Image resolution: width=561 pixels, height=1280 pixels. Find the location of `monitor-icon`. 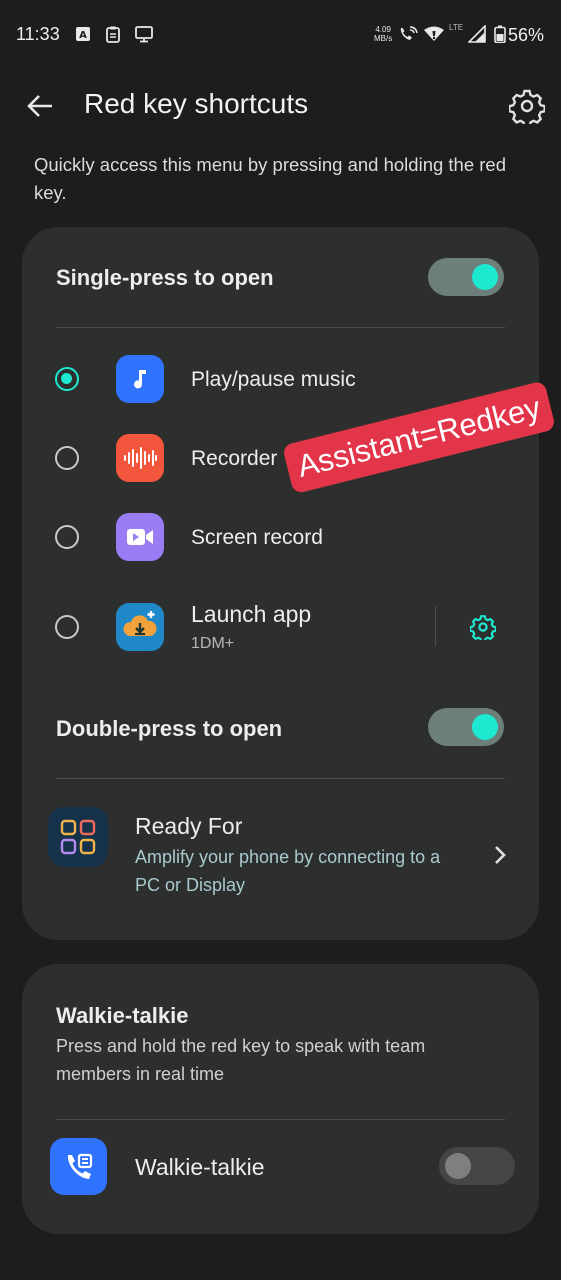

monitor-icon is located at coordinates (144, 34).